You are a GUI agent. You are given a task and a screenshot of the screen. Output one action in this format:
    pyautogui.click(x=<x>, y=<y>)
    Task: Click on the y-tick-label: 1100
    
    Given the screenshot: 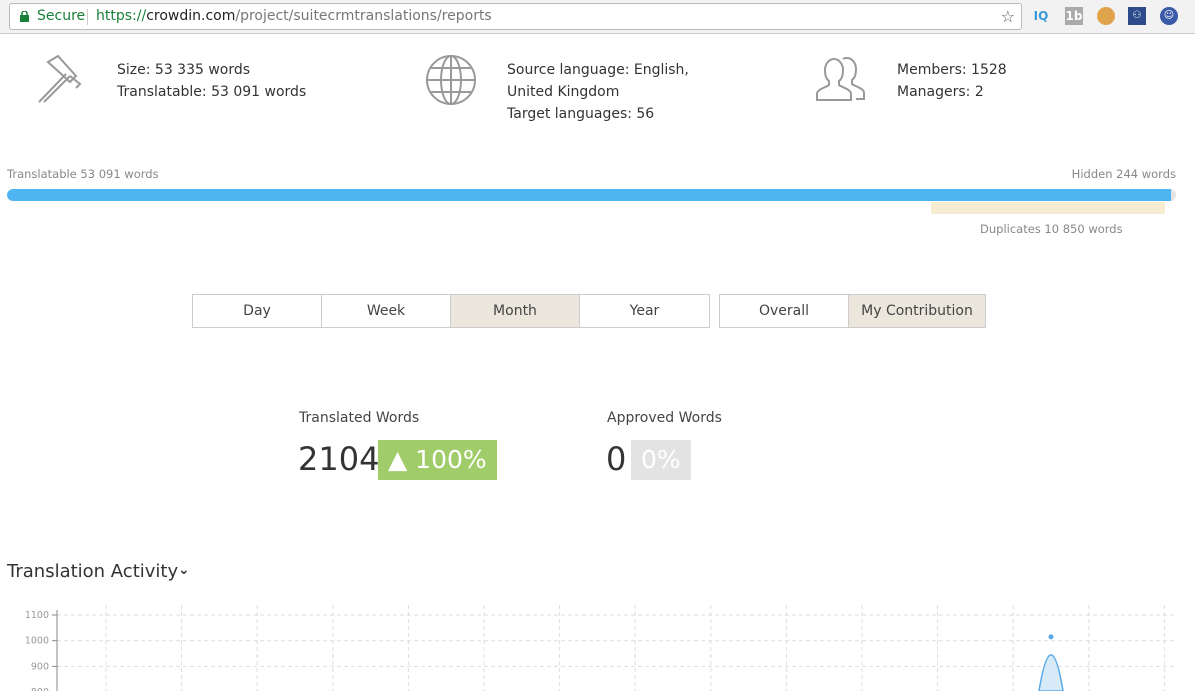 What is the action you would take?
    pyautogui.click(x=37, y=615)
    